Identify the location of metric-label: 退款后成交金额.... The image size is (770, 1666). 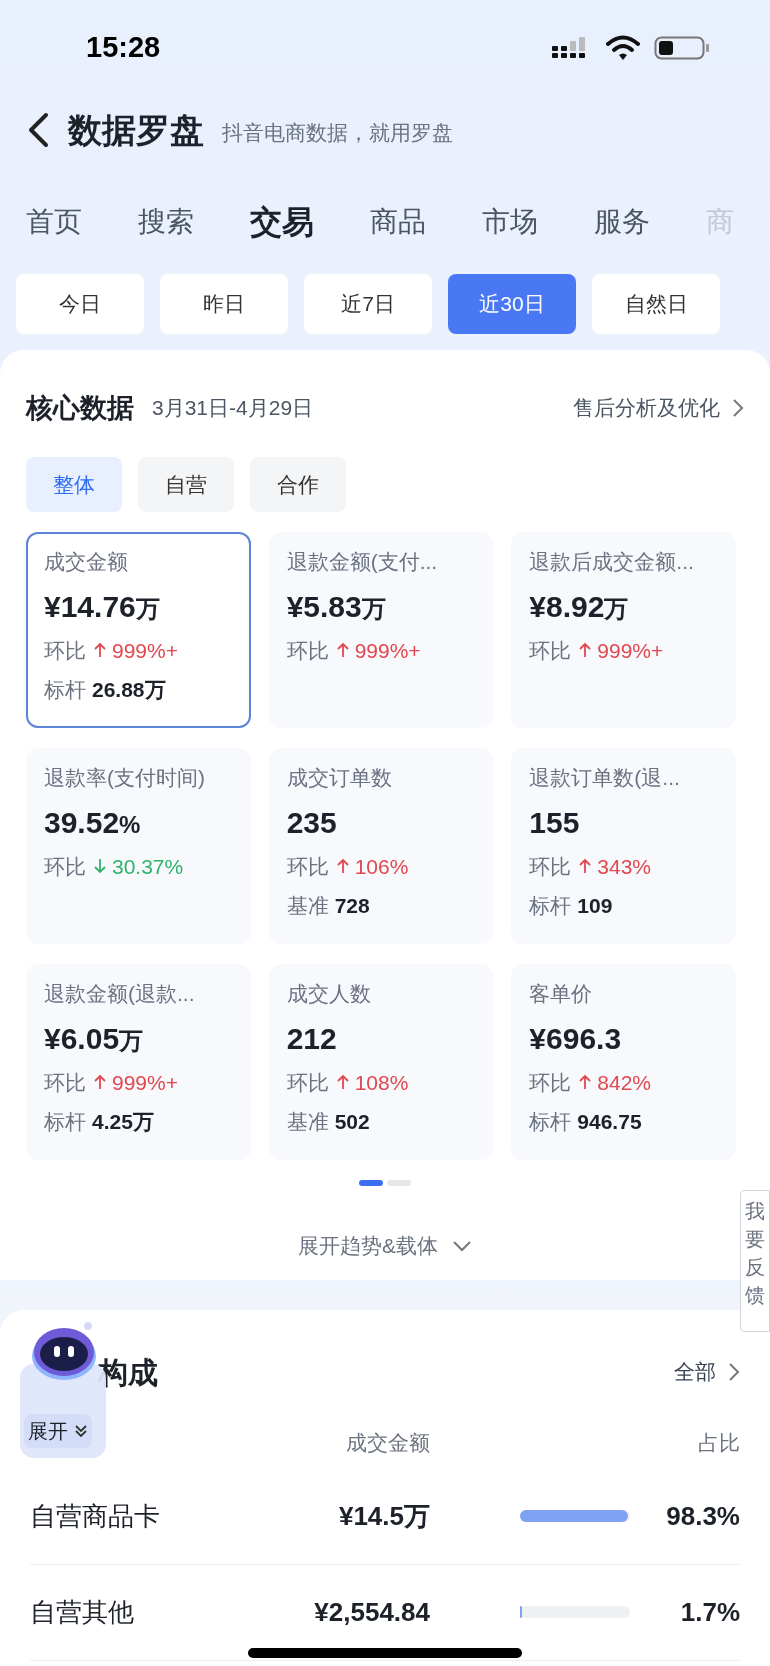
(612, 562).